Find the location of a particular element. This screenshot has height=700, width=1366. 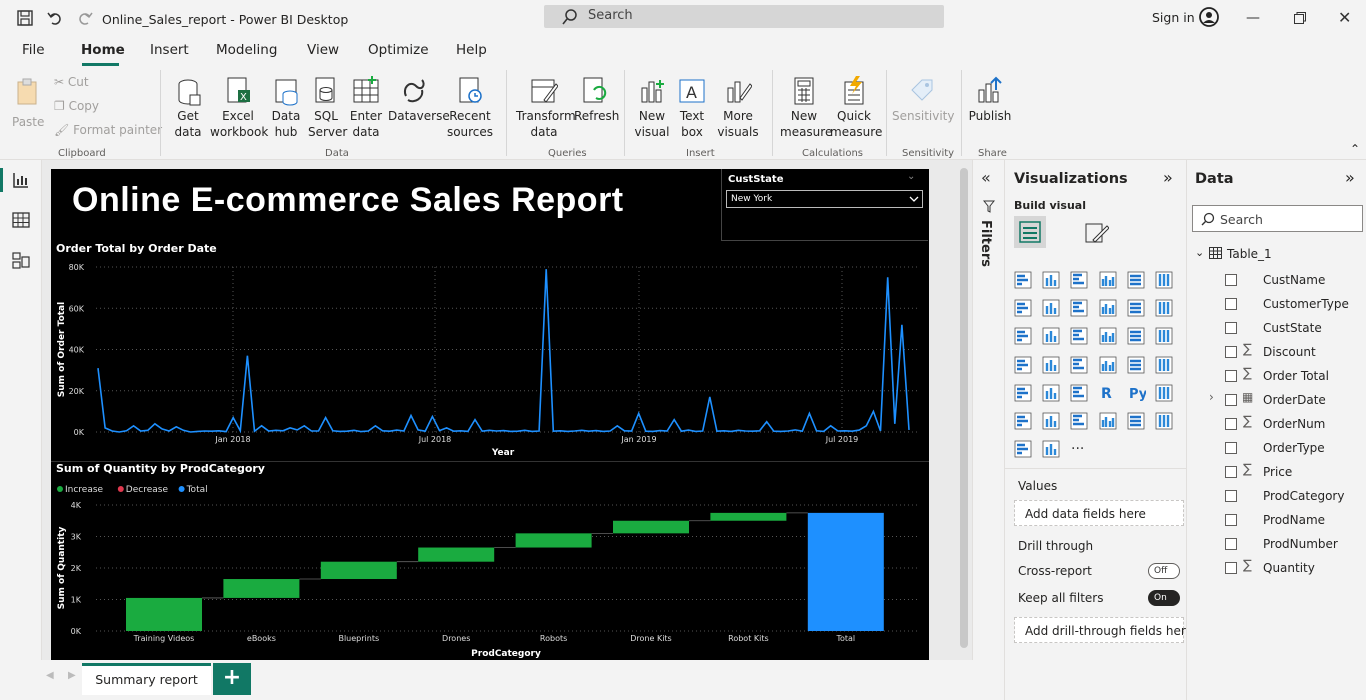

save-icon is located at coordinates (25, 18).